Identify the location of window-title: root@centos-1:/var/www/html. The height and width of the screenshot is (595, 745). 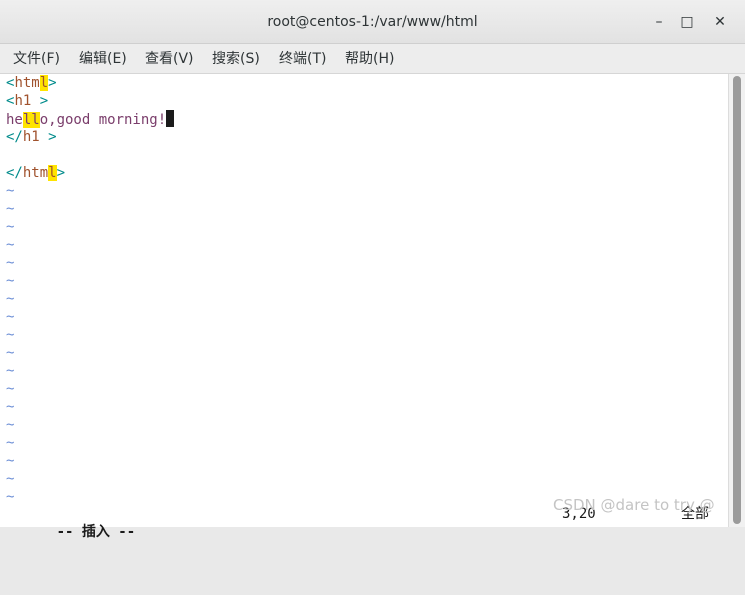
(372, 22).